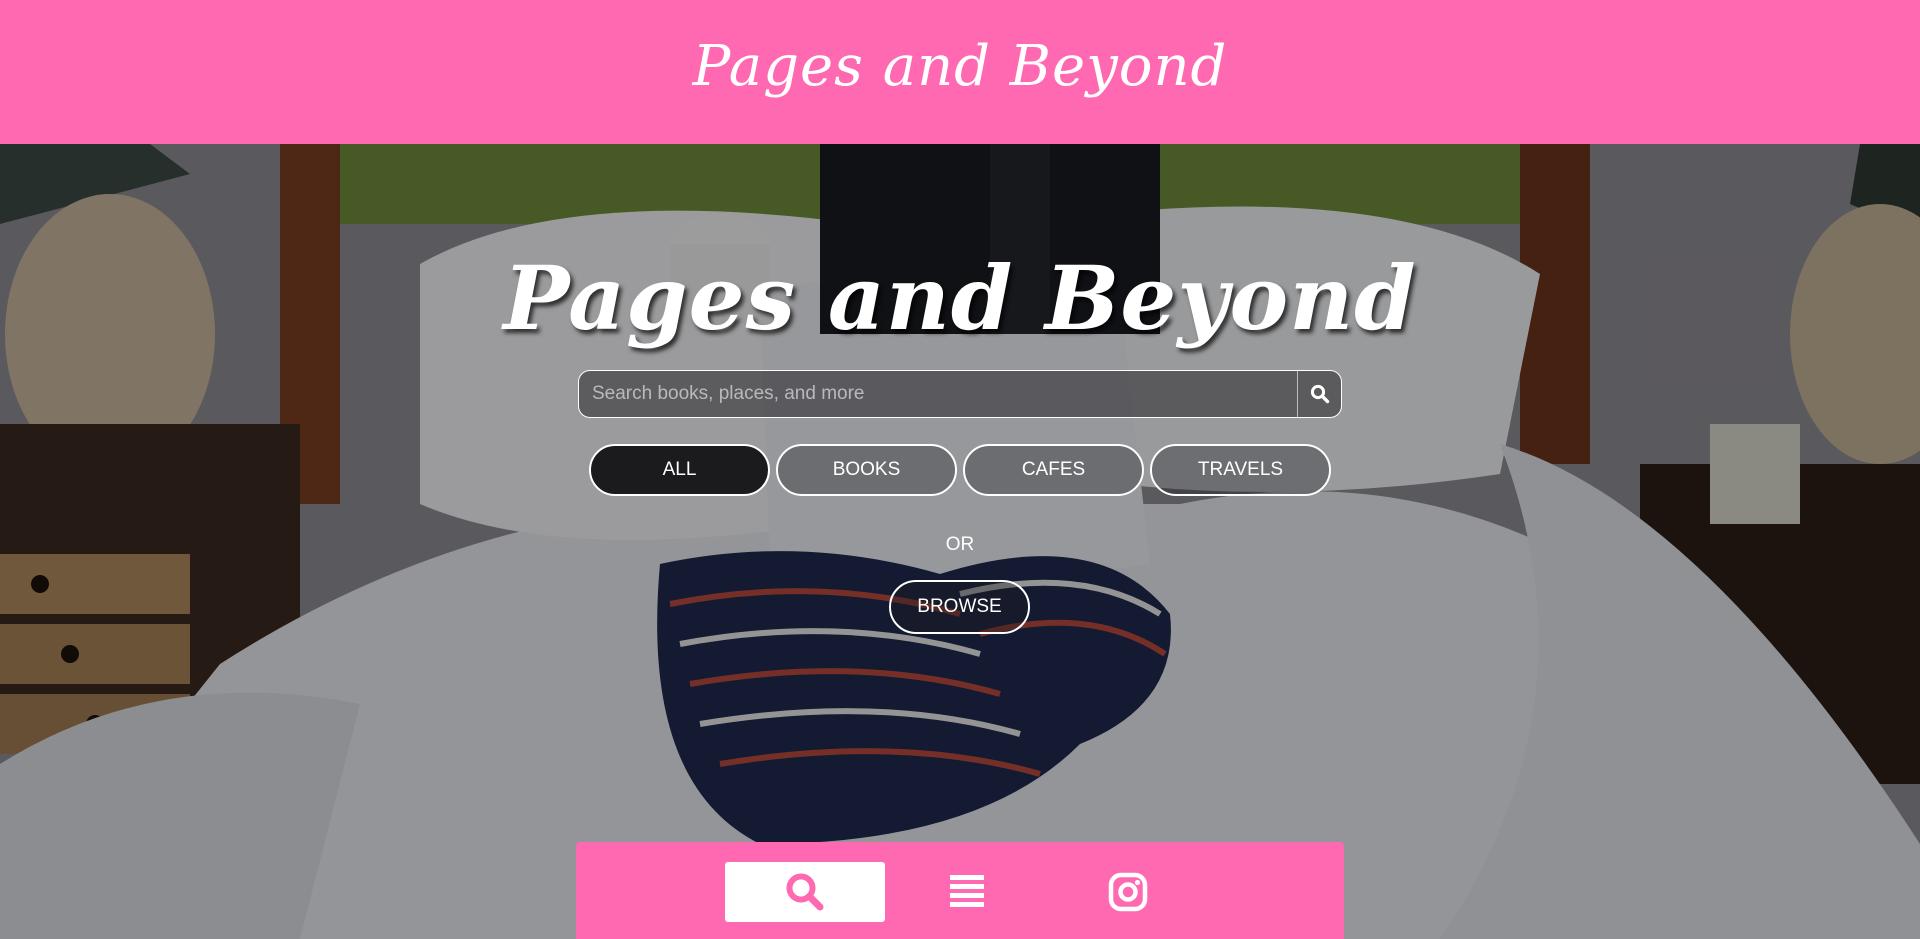 The height and width of the screenshot is (939, 1920). What do you see at coordinates (1240, 470) in the screenshot?
I see `filter-travels-button: TRAVELS` at bounding box center [1240, 470].